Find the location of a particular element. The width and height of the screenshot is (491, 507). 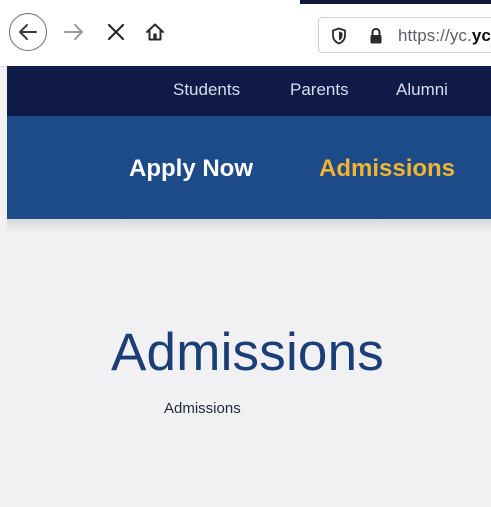

arrow-left-icon is located at coordinates (28, 32).